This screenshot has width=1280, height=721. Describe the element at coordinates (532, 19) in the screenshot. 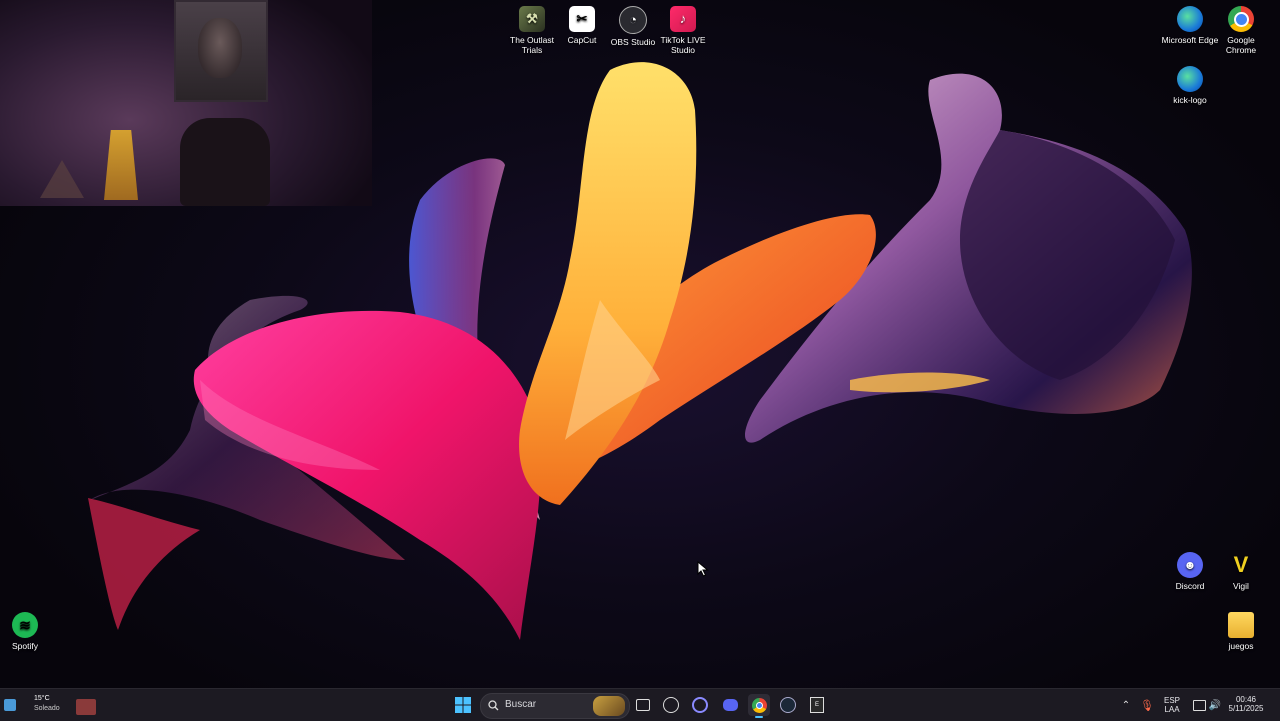

I see `outlast-trials-icon: ⚒` at that location.